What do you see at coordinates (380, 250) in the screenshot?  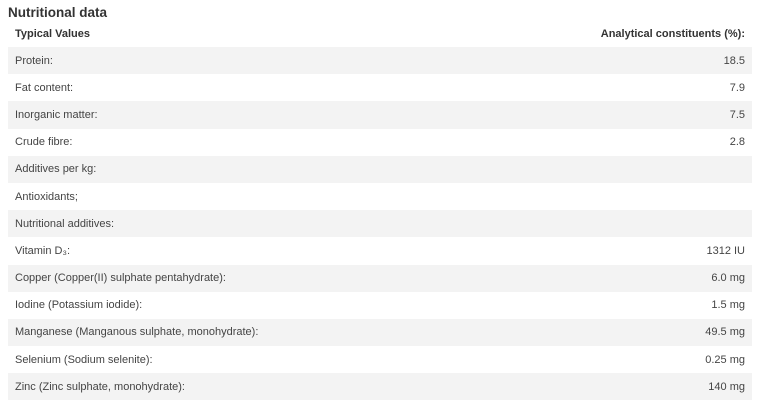 I see `table-row: Vitamin D₃: 1312 IU` at bounding box center [380, 250].